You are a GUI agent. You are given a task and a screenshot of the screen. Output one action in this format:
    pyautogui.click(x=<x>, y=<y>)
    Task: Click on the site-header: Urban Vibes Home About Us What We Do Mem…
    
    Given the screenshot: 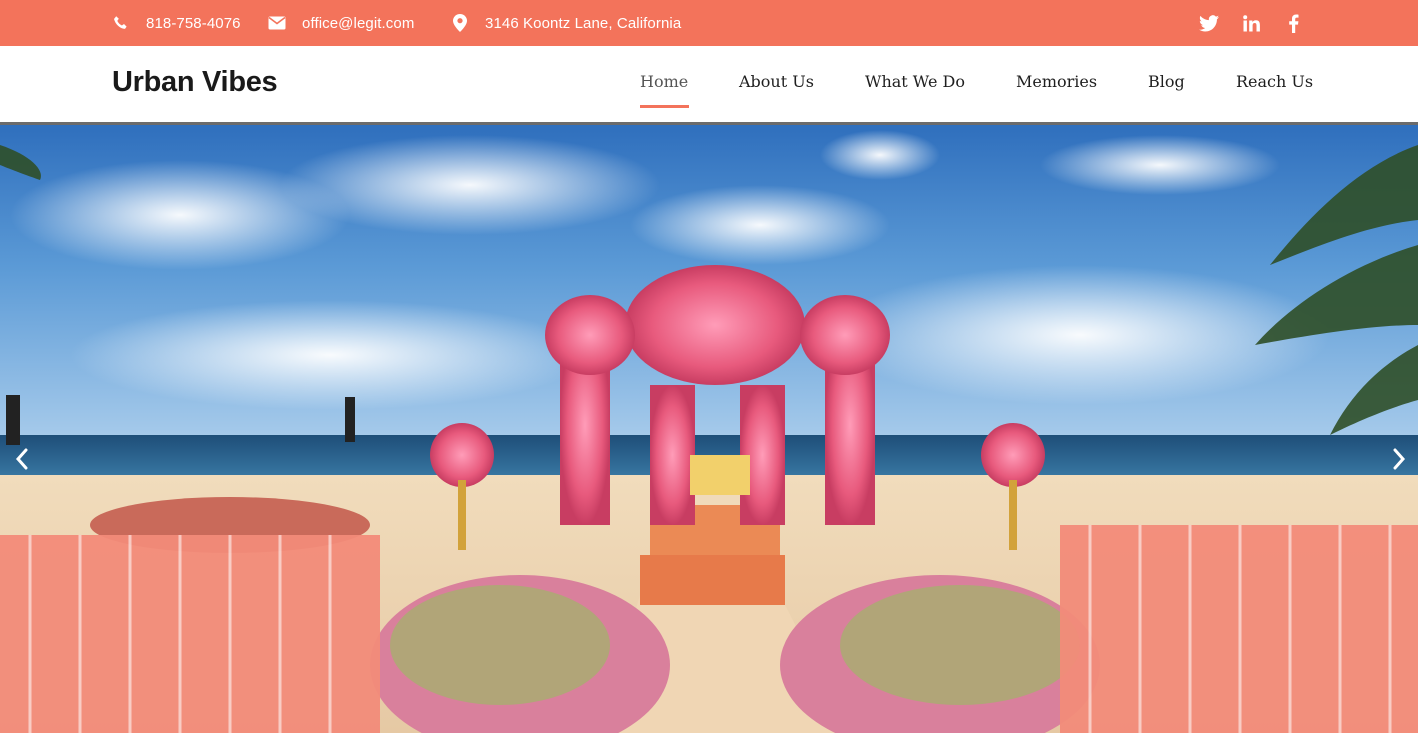 What is the action you would take?
    pyautogui.click(x=709, y=84)
    